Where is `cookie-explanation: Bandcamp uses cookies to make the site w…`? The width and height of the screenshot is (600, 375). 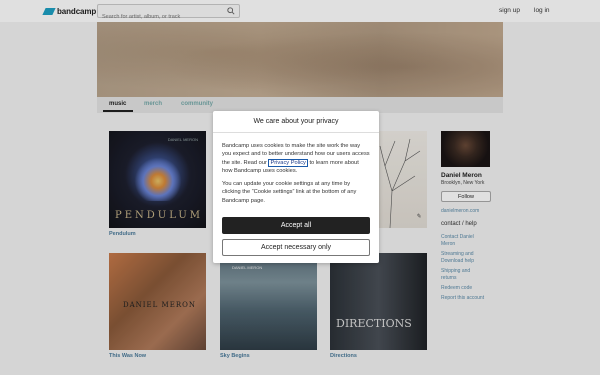 cookie-explanation: Bandcamp uses cookies to make the site w… is located at coordinates (296, 158).